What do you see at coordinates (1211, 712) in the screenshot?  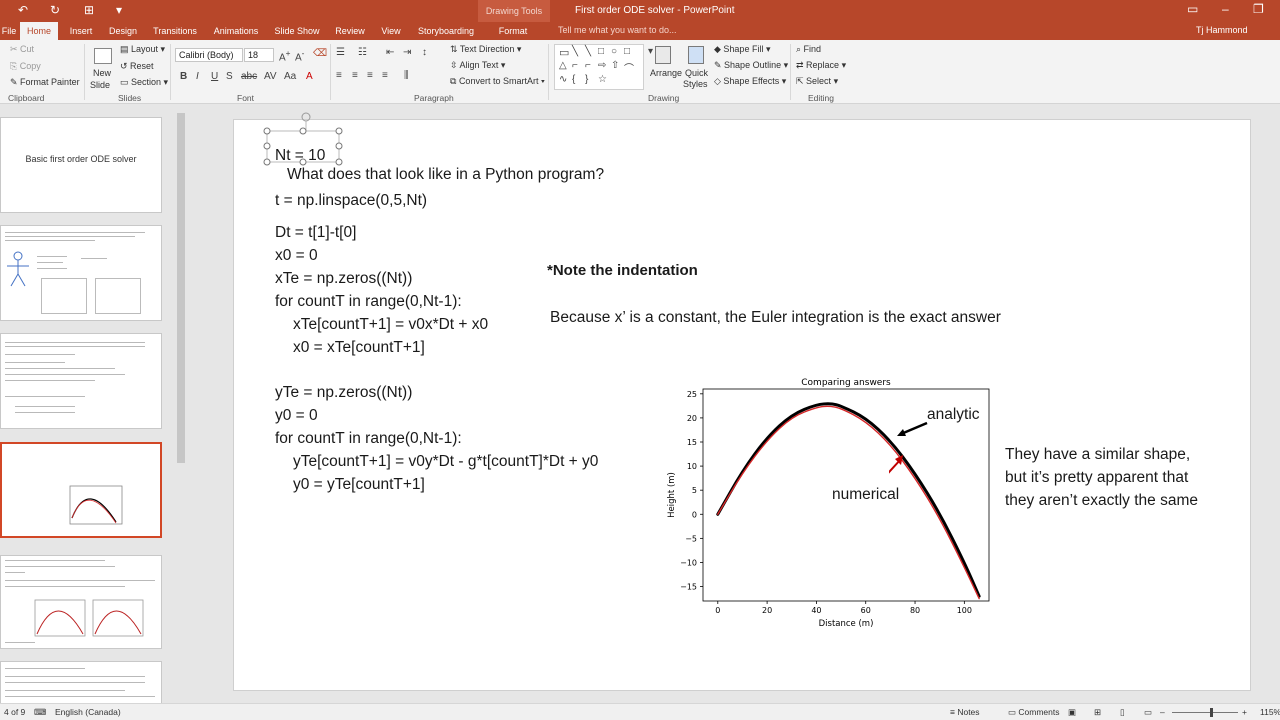 I see `zoom-slider-thumb` at bounding box center [1211, 712].